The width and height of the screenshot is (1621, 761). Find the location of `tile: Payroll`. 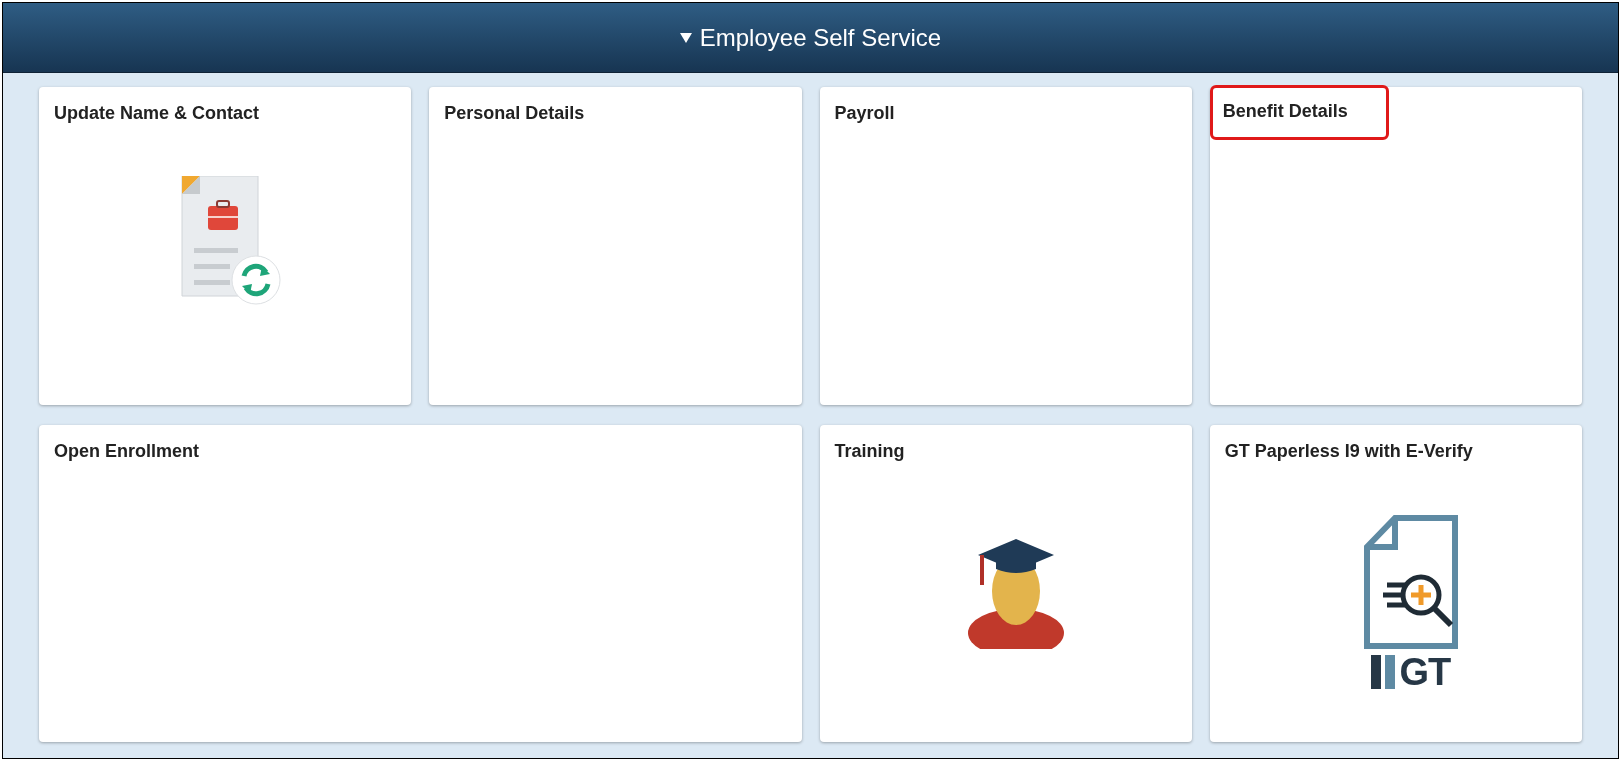

tile: Payroll is located at coordinates (1005, 246).